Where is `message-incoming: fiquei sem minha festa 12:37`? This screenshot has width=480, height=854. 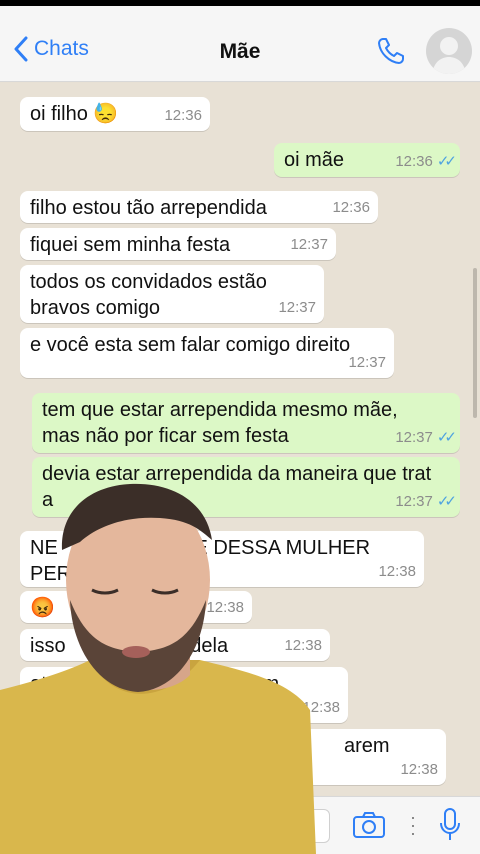
message-incoming: fiquei sem minha festa 12:37 is located at coordinates (178, 244).